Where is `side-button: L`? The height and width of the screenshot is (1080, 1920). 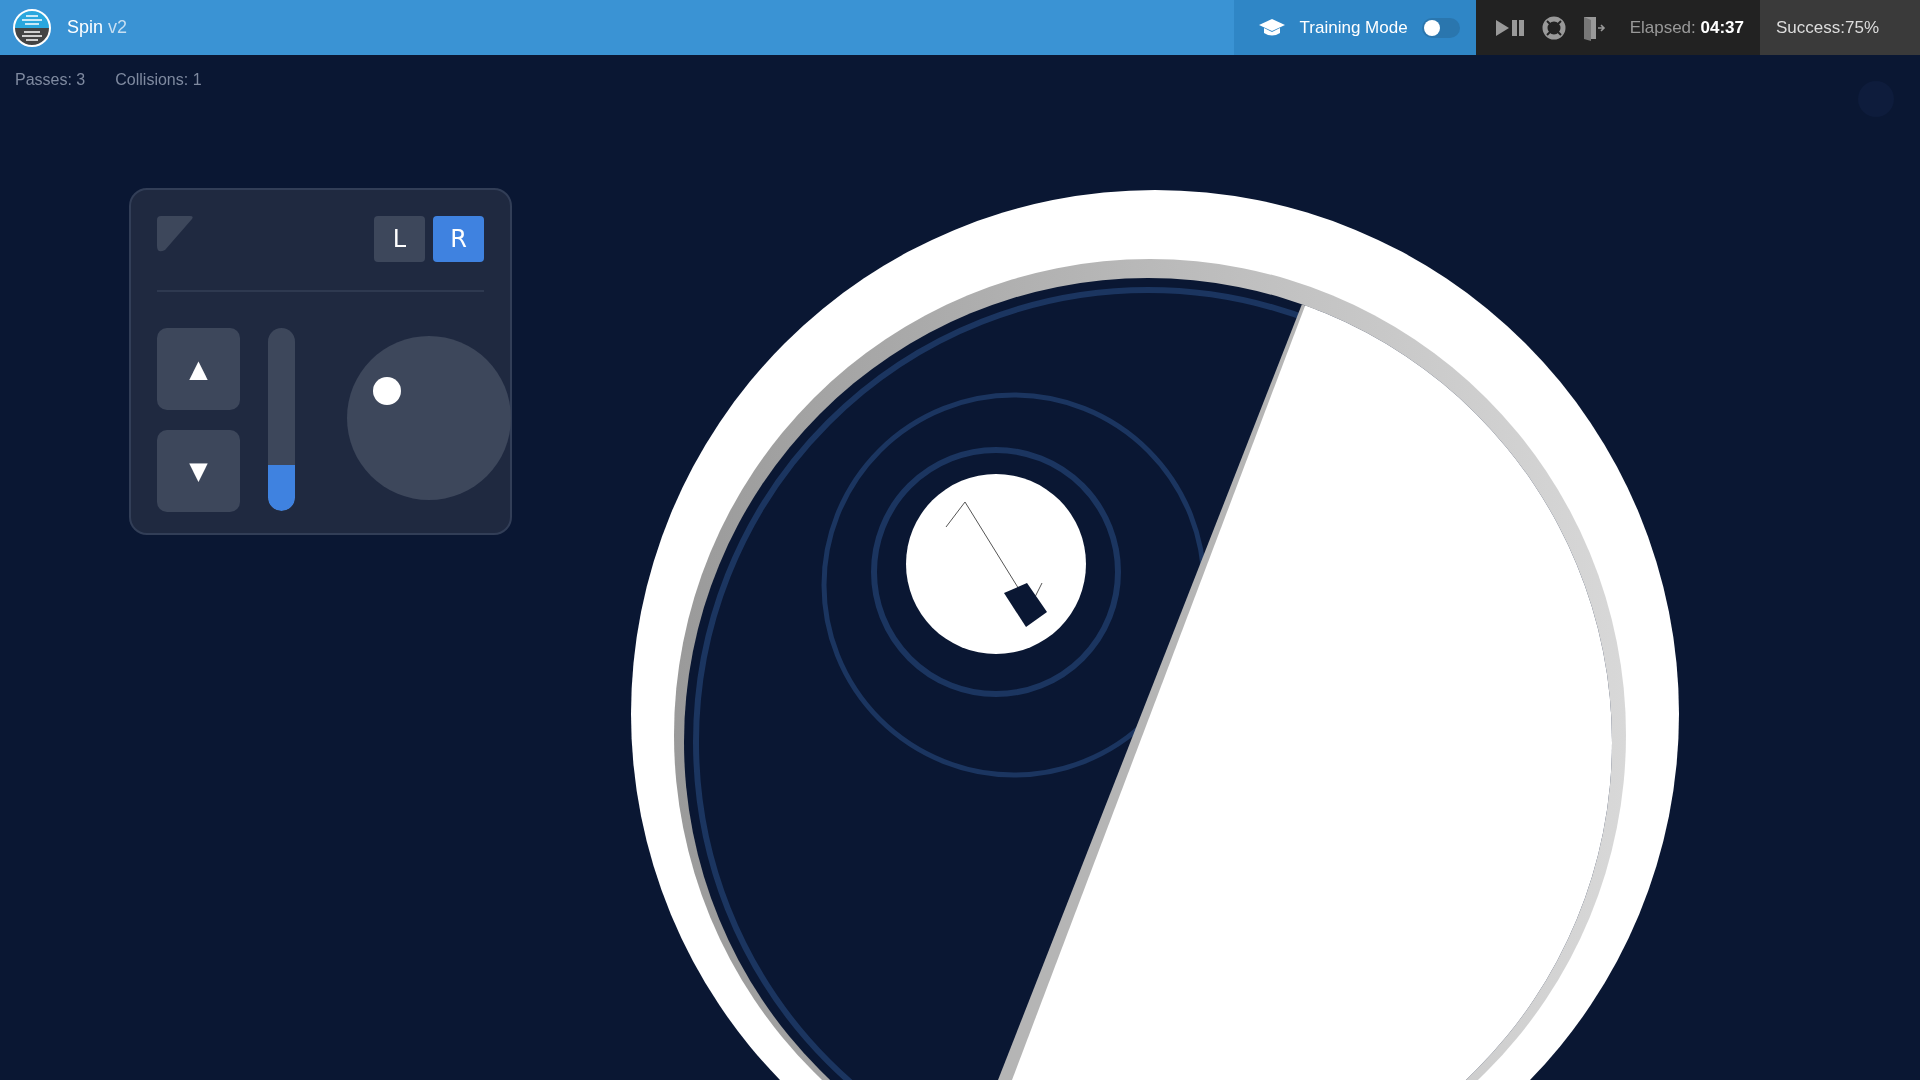 side-button: L is located at coordinates (399, 239).